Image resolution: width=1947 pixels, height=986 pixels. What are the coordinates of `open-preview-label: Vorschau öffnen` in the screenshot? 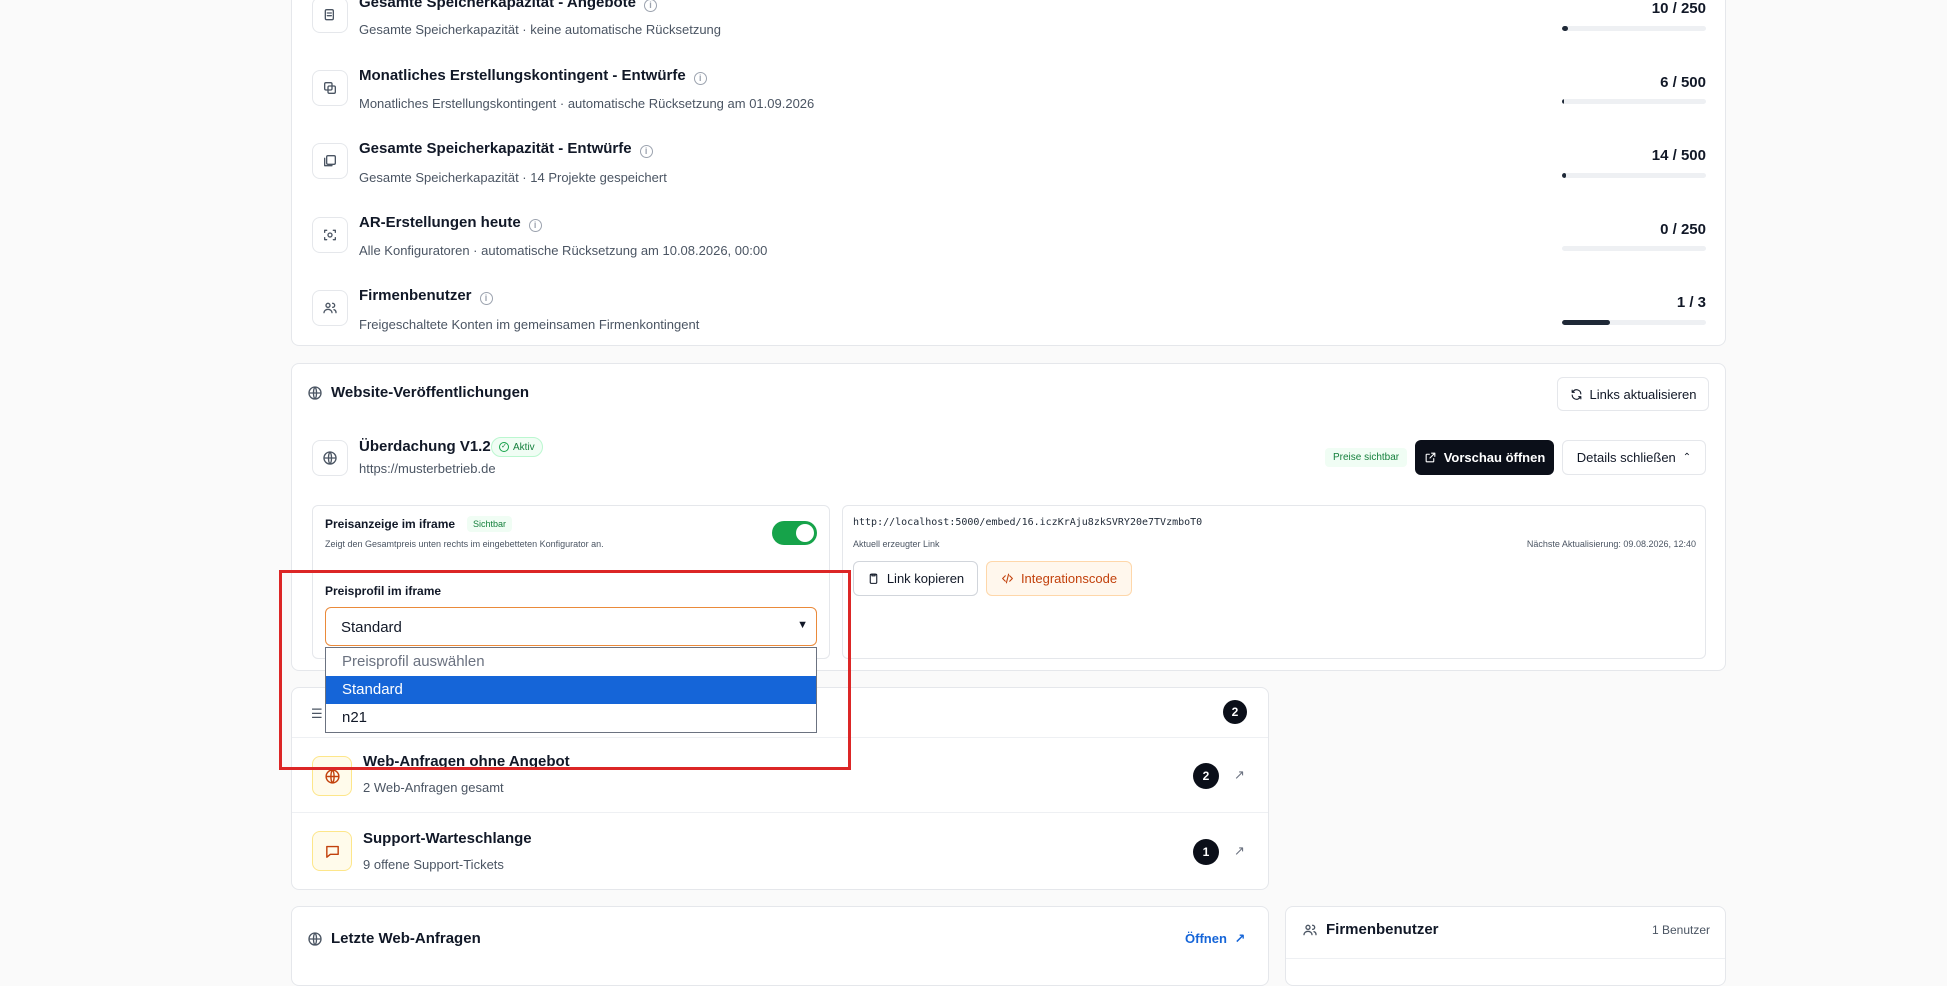 It's located at (1494, 457).